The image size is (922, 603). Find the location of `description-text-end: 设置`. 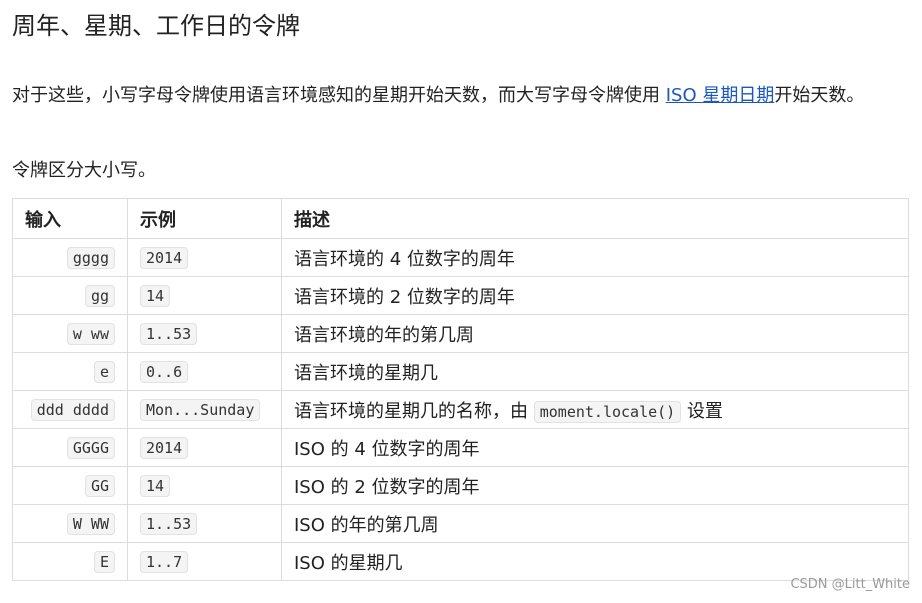

description-text-end: 设置 is located at coordinates (704, 411).